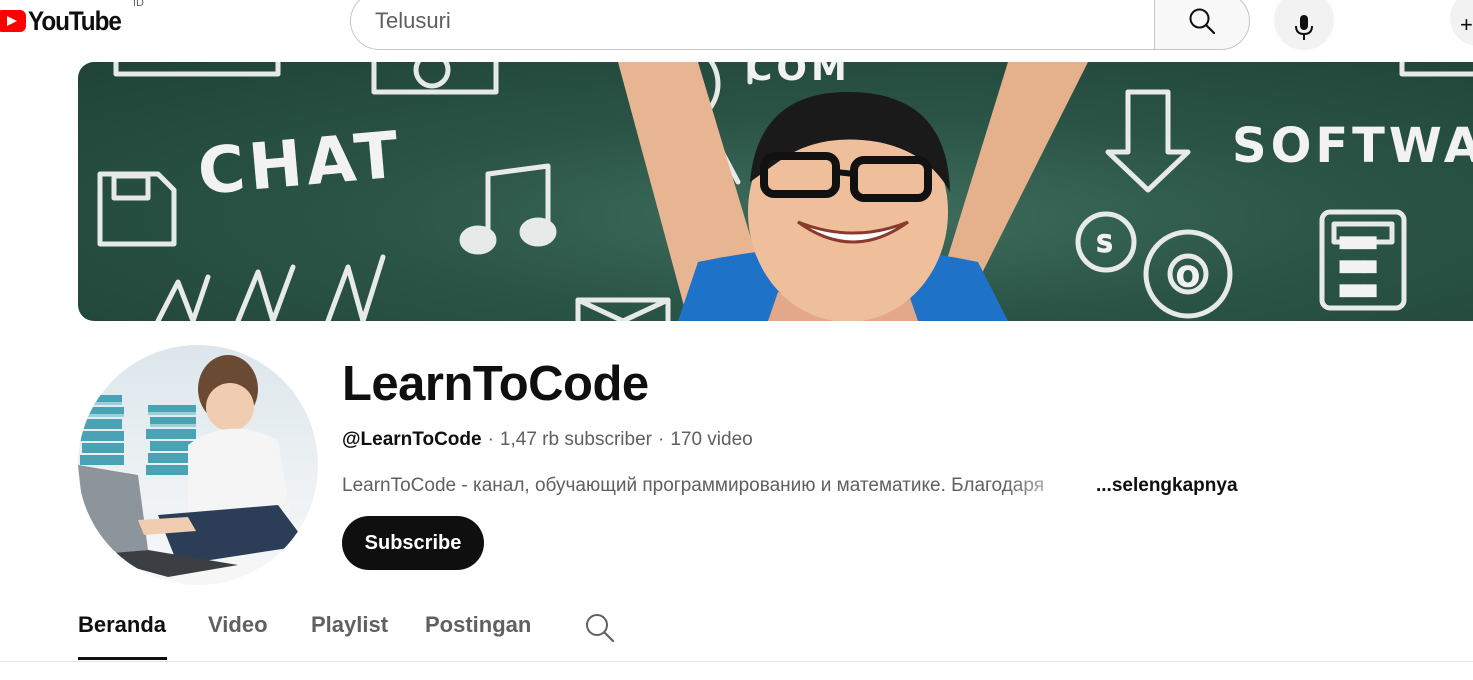 This screenshot has width=1473, height=680. Describe the element at coordinates (193, 466) in the screenshot. I see `avatar-image` at that location.